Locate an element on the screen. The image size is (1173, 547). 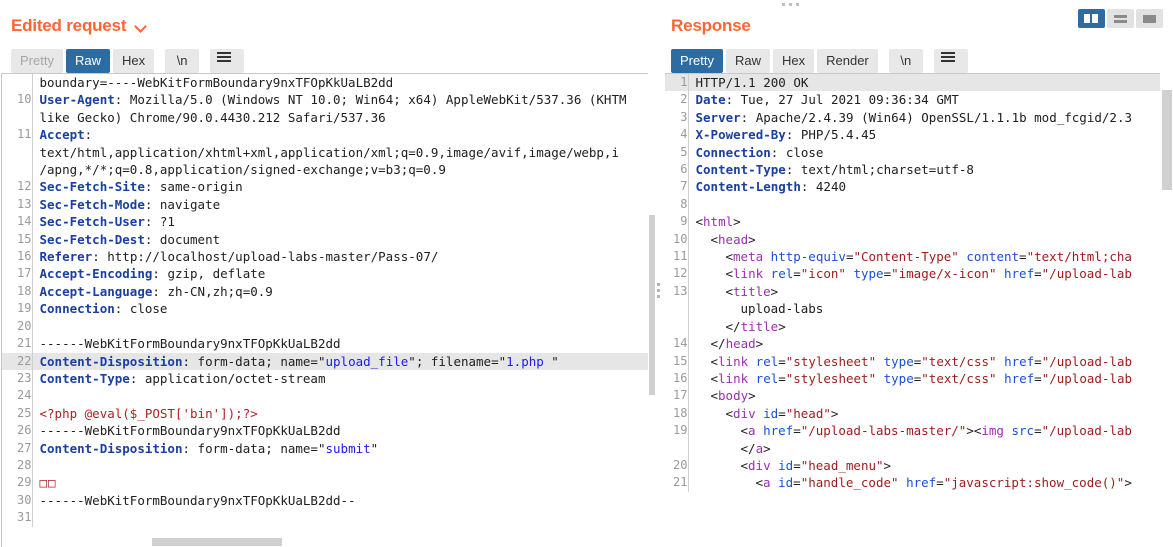
response-vscroll-thumb is located at coordinates (1167, 140).